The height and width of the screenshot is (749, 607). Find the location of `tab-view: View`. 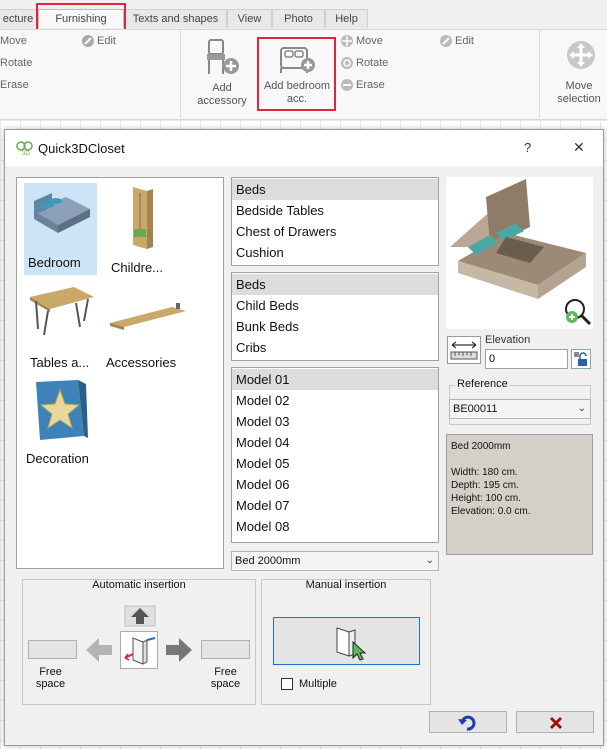

tab-view: View is located at coordinates (249, 18).